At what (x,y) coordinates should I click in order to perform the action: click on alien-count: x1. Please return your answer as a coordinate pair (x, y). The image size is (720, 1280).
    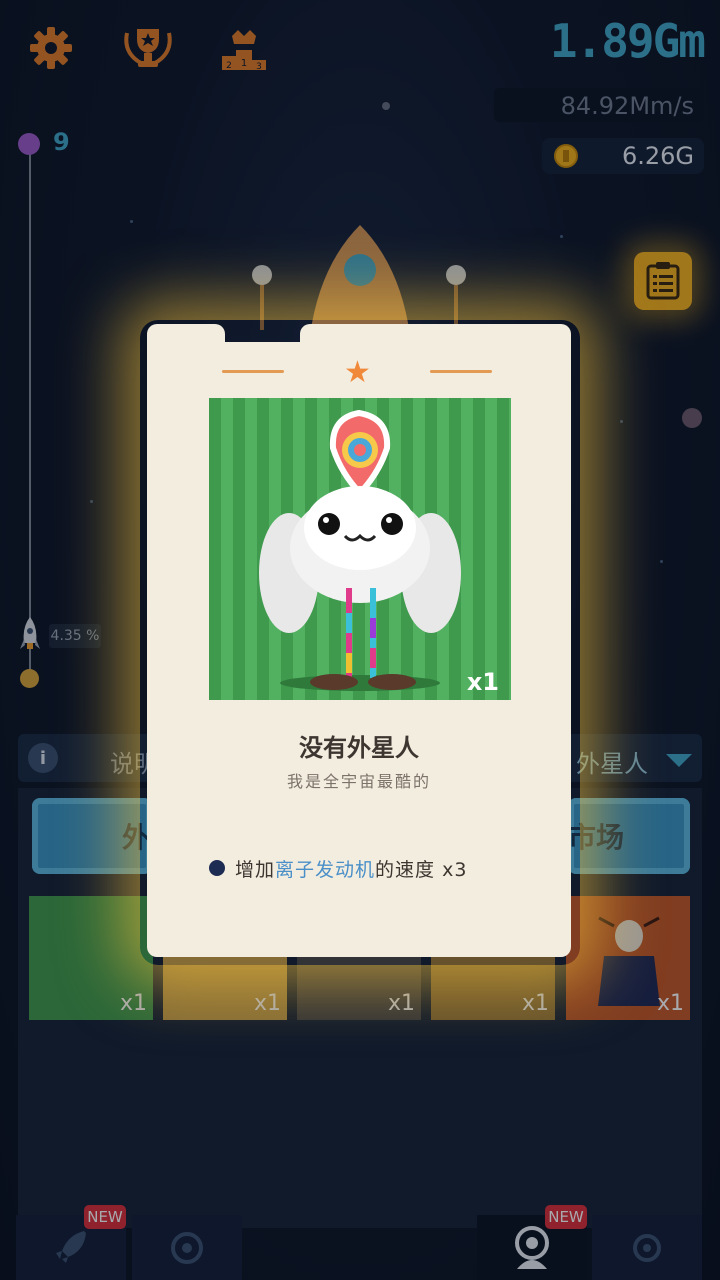
    Looking at the image, I should click on (482, 682).